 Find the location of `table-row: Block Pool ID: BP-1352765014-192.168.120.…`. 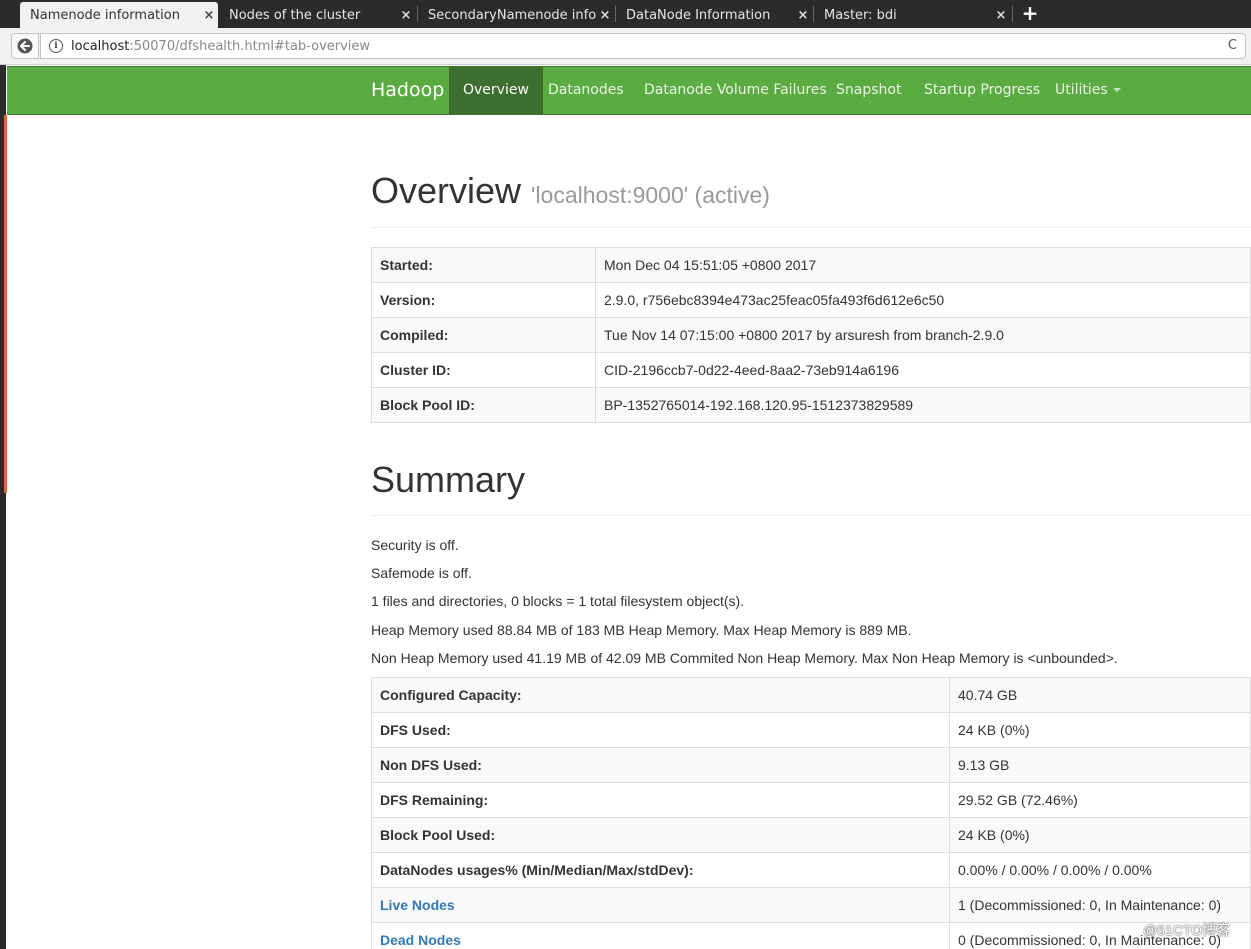

table-row: Block Pool ID: BP-1352765014-192.168.120.… is located at coordinates (811, 405).